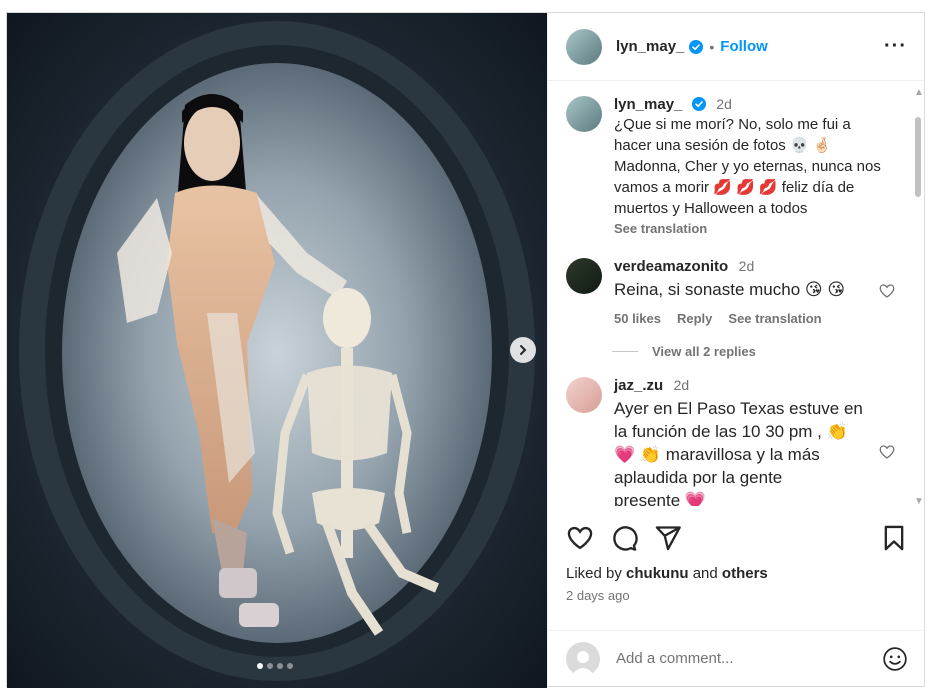  What do you see at coordinates (583, 663) in the screenshot?
I see `default-user-icon` at bounding box center [583, 663].